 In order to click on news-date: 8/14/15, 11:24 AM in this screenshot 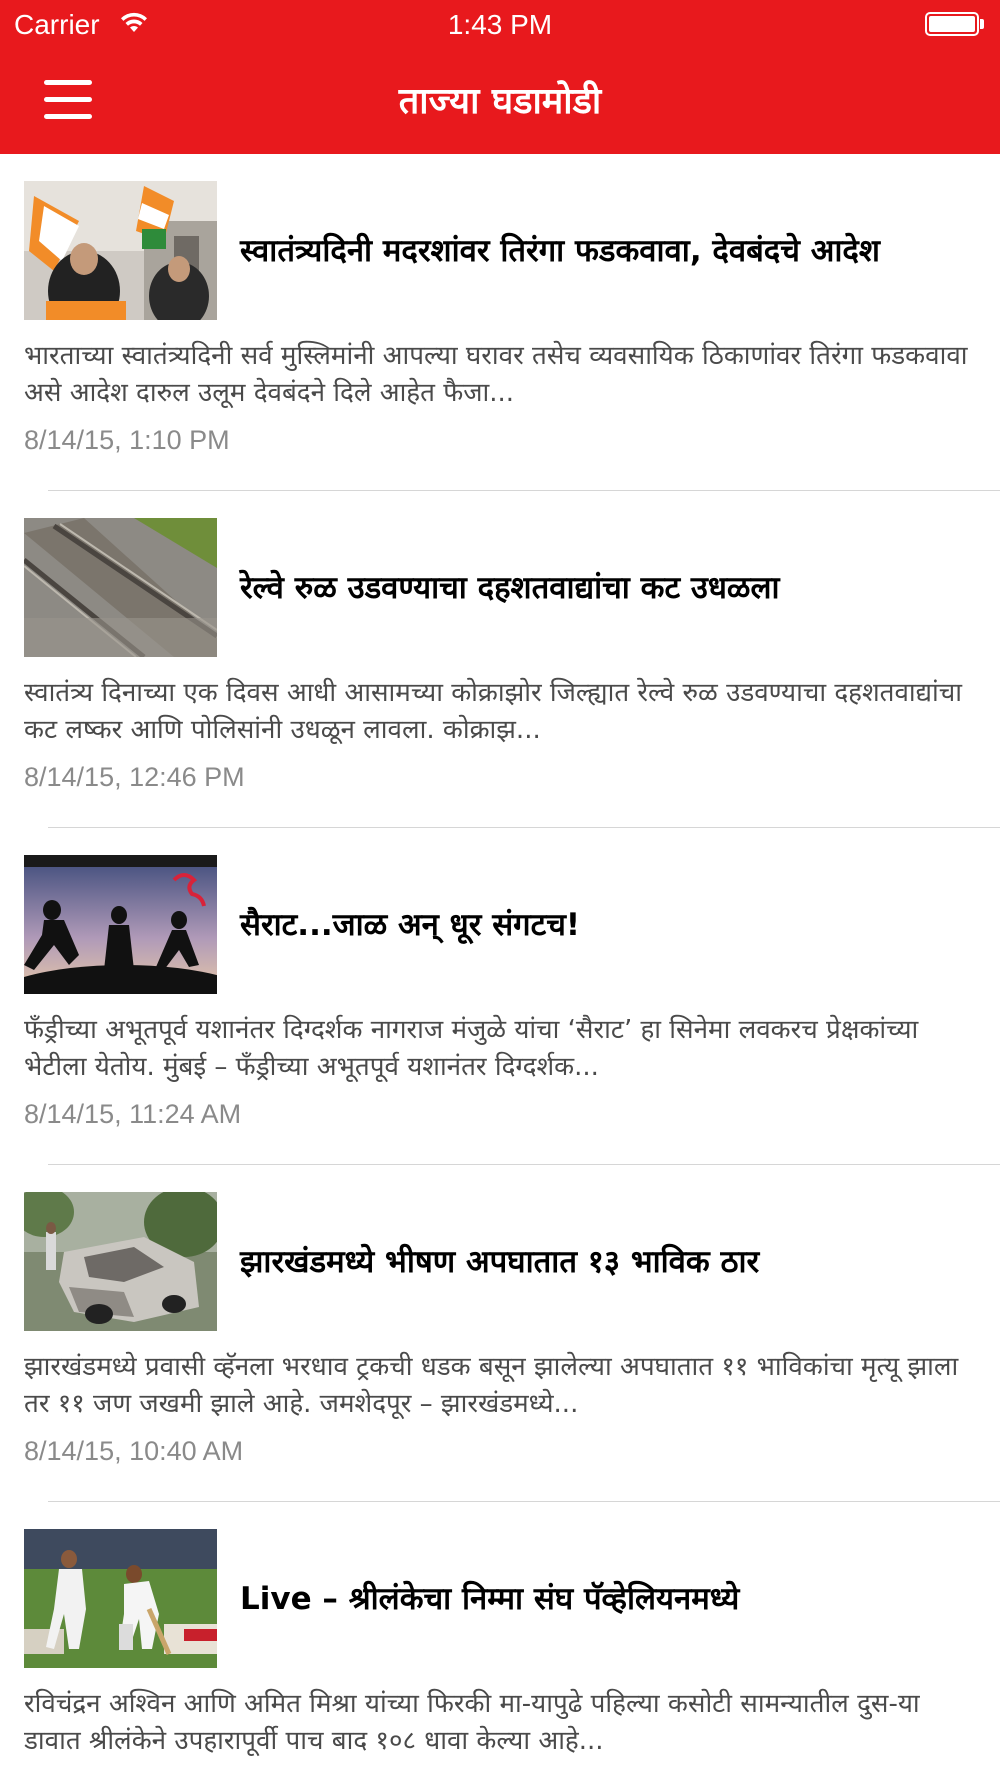, I will do `click(133, 1114)`.